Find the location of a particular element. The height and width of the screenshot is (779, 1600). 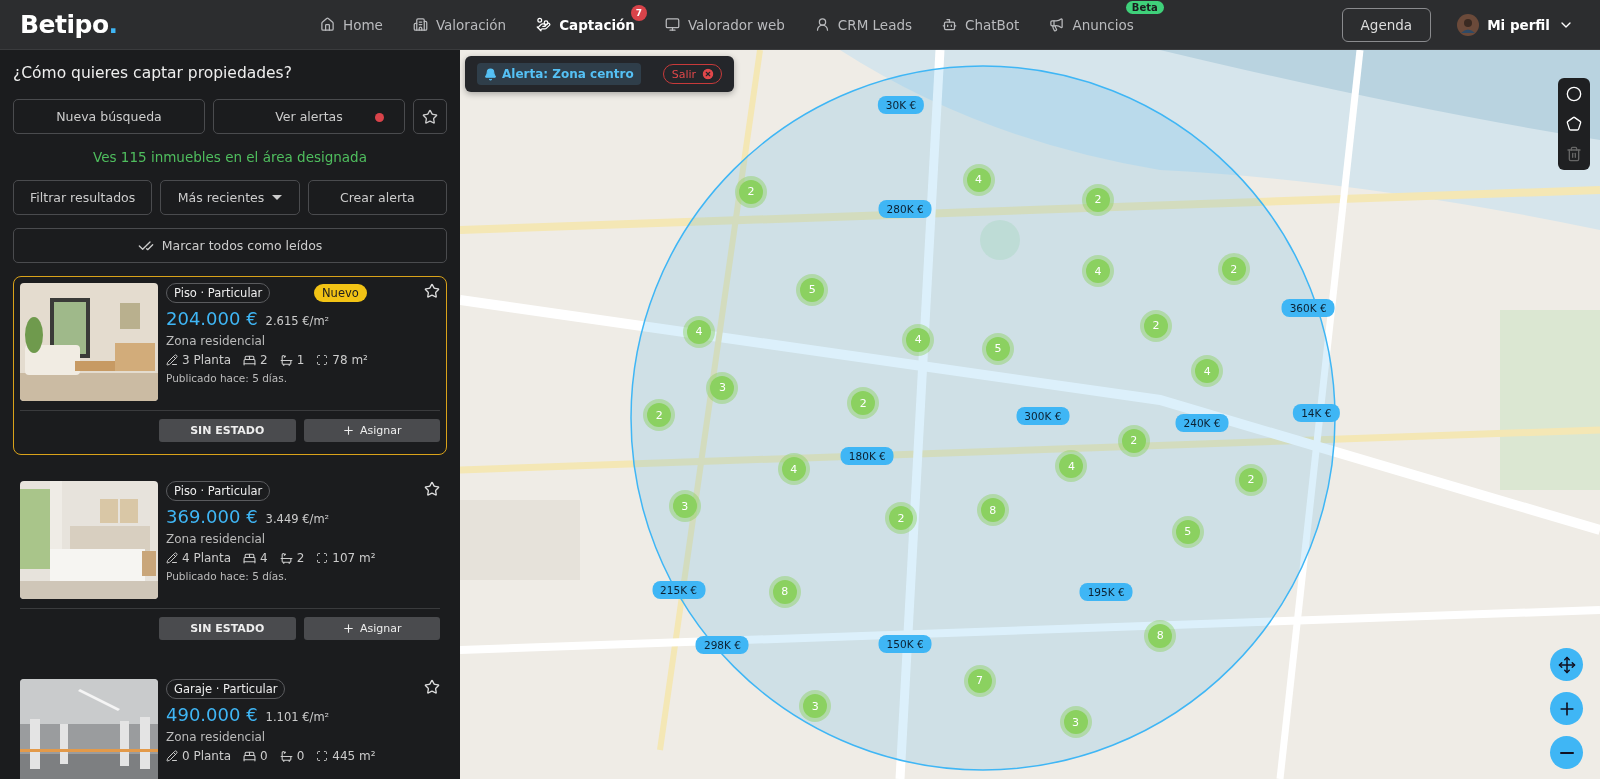

floor-text: 4 Planta is located at coordinates (207, 558).